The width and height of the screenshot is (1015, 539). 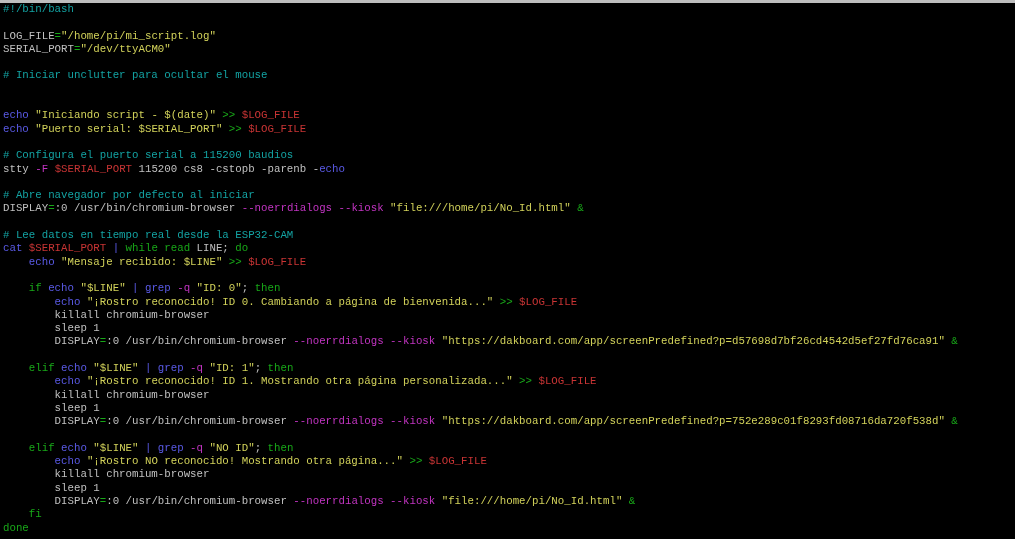 What do you see at coordinates (505, 422) in the screenshot?
I see `code-line: DISPLAY=:0 /usr/bin/chromium-browser --noerrdialogs --kiosk "https://dakboard.com/app/screenPredefined?p=752e289c01f8293fd08716da720f538d" &` at bounding box center [505, 422].